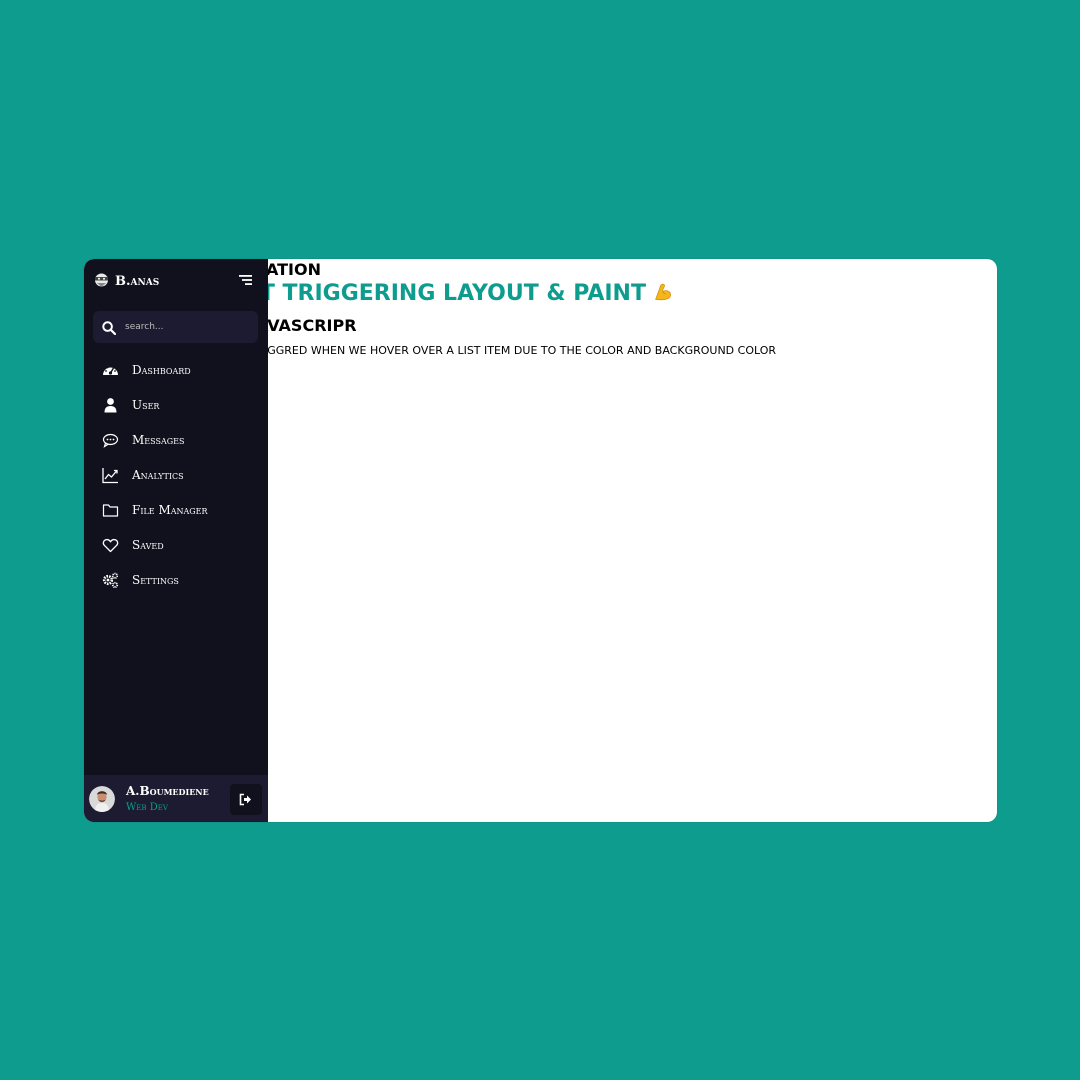 Image resolution: width=1080 pixels, height=1080 pixels. Describe the element at coordinates (109, 328) in the screenshot. I see `search-icon` at that location.